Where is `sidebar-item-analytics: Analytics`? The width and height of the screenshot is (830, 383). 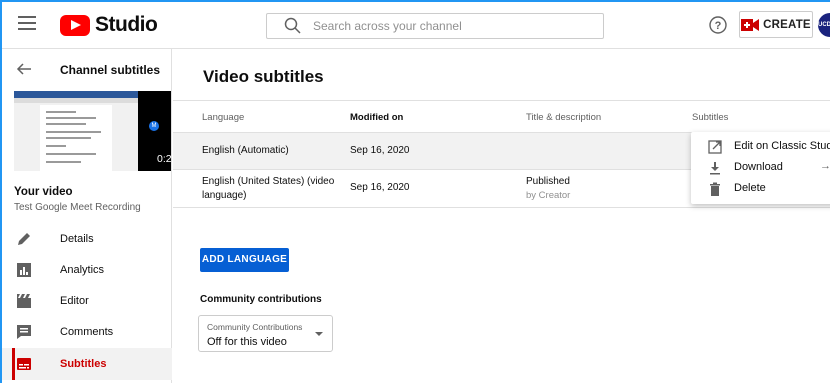 sidebar-item-analytics: Analytics is located at coordinates (87, 270).